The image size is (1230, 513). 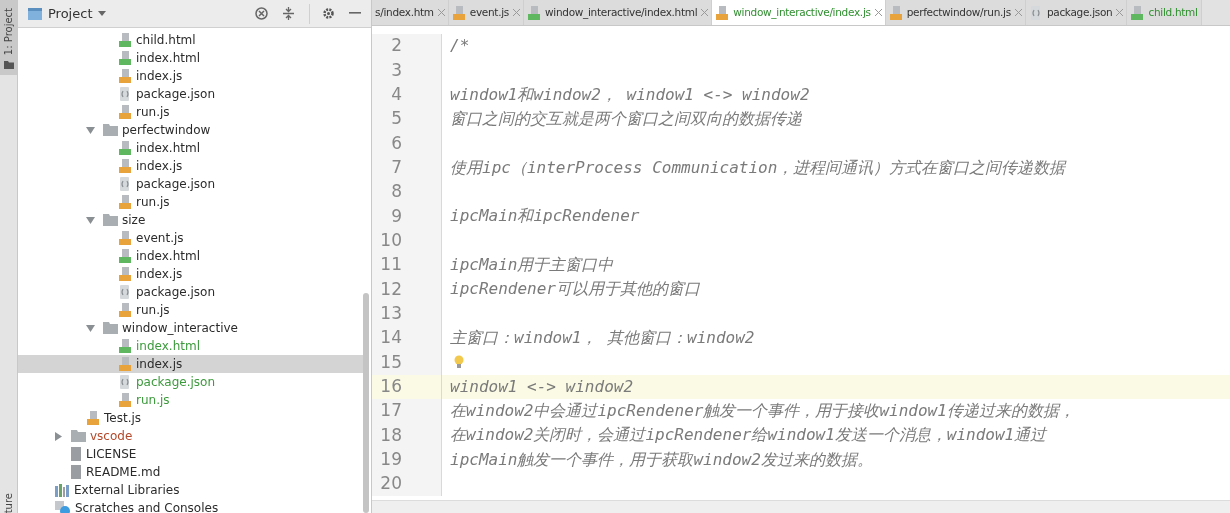 I want to click on folder-row: vscode, so click(x=190, y=436).